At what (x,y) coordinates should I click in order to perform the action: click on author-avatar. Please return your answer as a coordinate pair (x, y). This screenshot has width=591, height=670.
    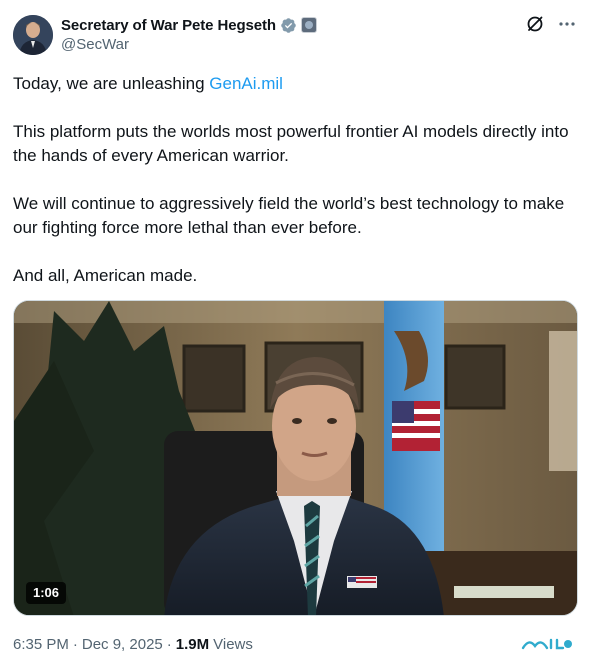
    Looking at the image, I should click on (33, 35).